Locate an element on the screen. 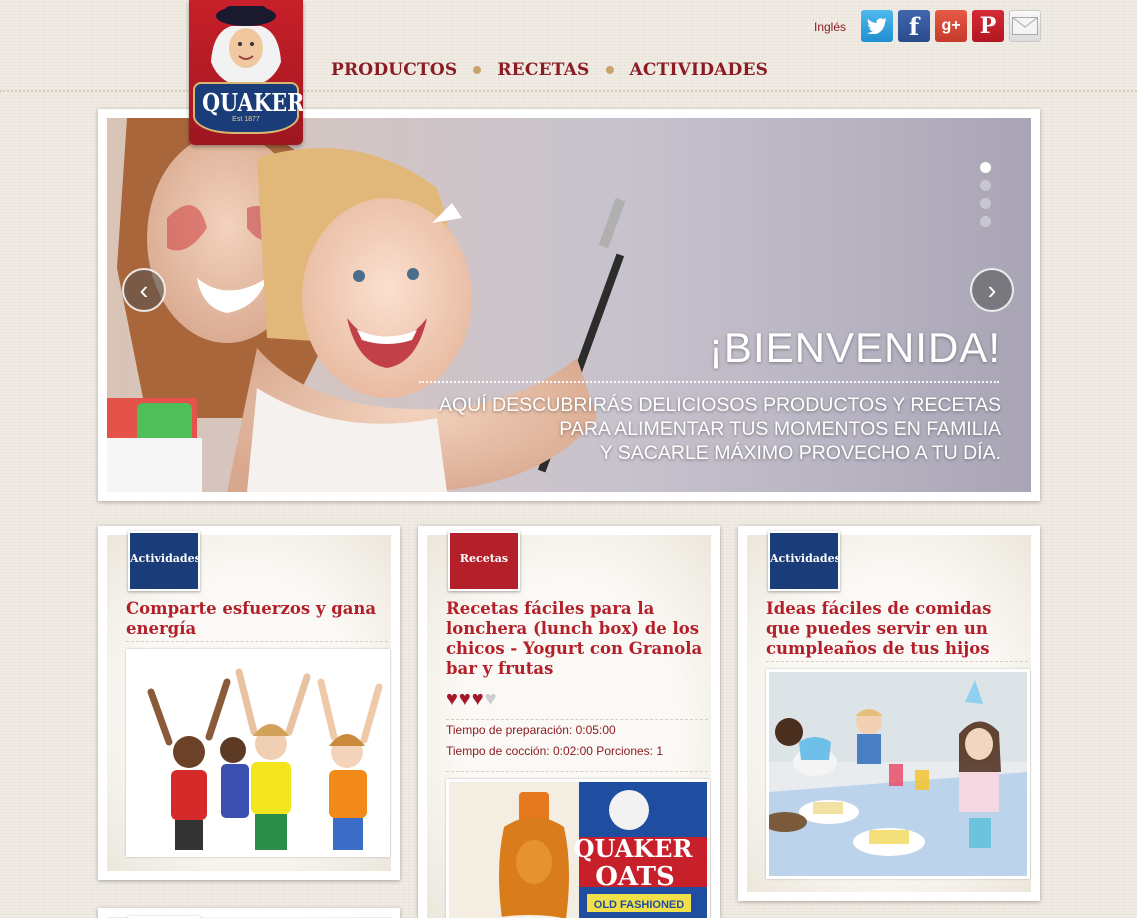 The image size is (1137, 918). prep-time: Tiempo de preparación: 0:05:00 is located at coordinates (531, 730).